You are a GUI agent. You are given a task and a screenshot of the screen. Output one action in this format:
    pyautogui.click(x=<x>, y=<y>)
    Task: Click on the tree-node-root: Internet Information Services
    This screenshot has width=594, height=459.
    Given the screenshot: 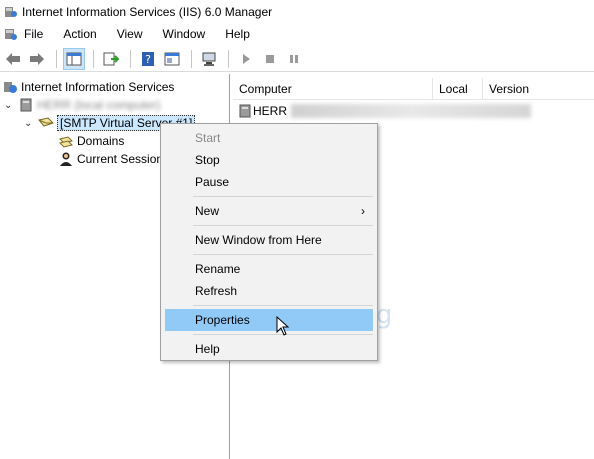 What is the action you would take?
    pyautogui.click(x=88, y=87)
    